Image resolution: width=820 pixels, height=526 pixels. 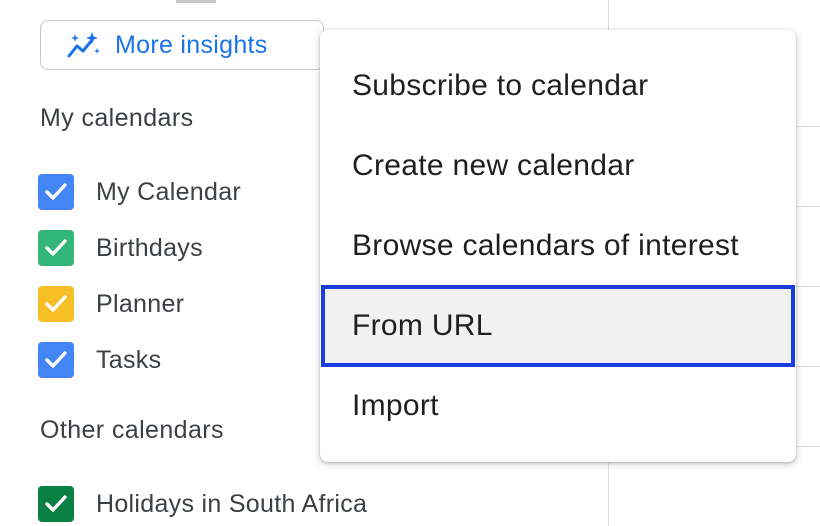 I want to click on menu-item-from-url: From URL, so click(x=558, y=326).